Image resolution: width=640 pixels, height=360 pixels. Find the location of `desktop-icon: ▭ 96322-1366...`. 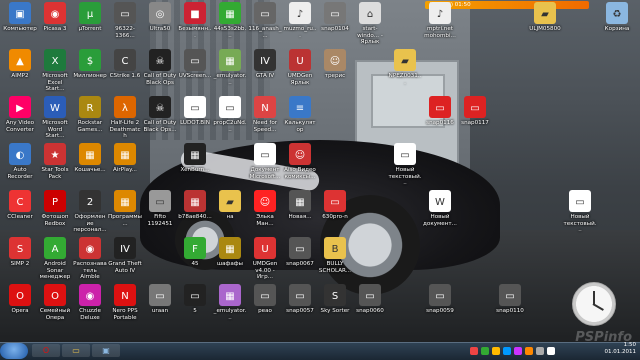

desktop-icon: ▭ 96322-1366... is located at coordinates (125, 26).